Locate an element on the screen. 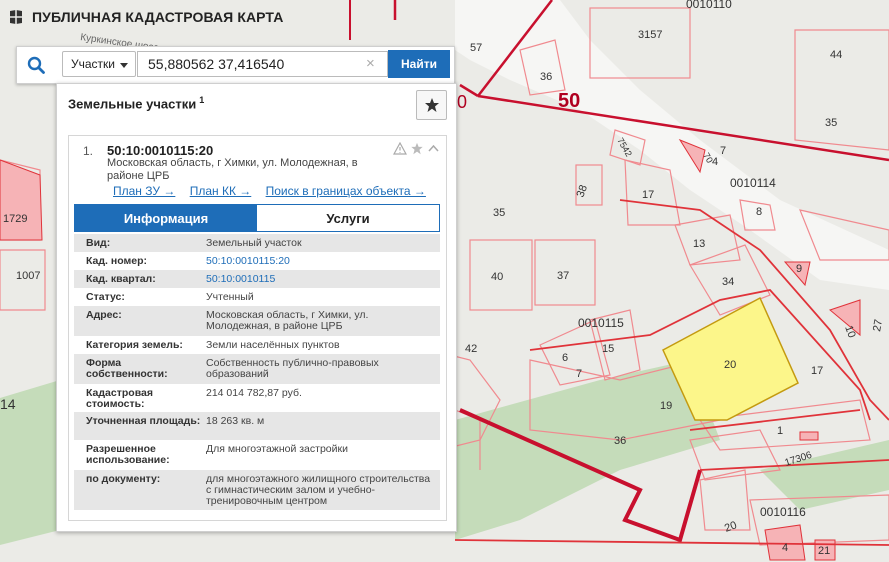 The image size is (889, 562). district-label: 50 is located at coordinates (569, 101).